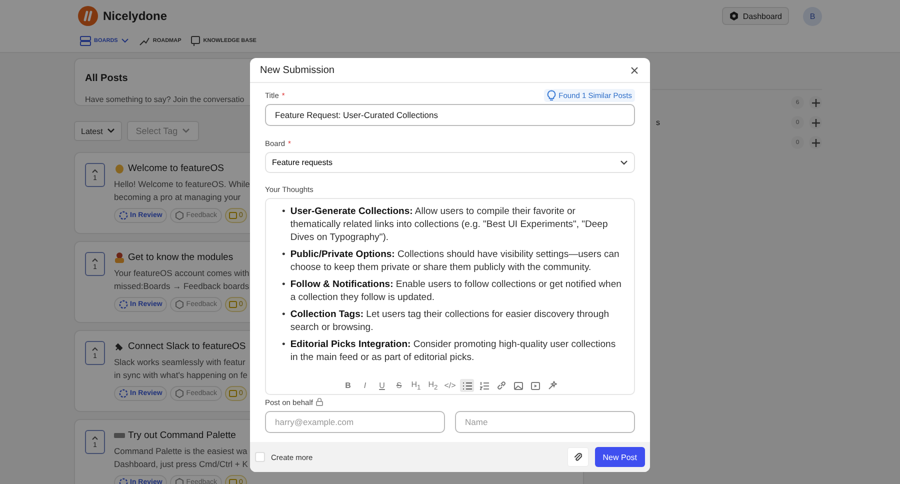 The width and height of the screenshot is (900, 484). I want to click on post-excerpt-line: Slack works seamlessly with featur, so click(180, 362).